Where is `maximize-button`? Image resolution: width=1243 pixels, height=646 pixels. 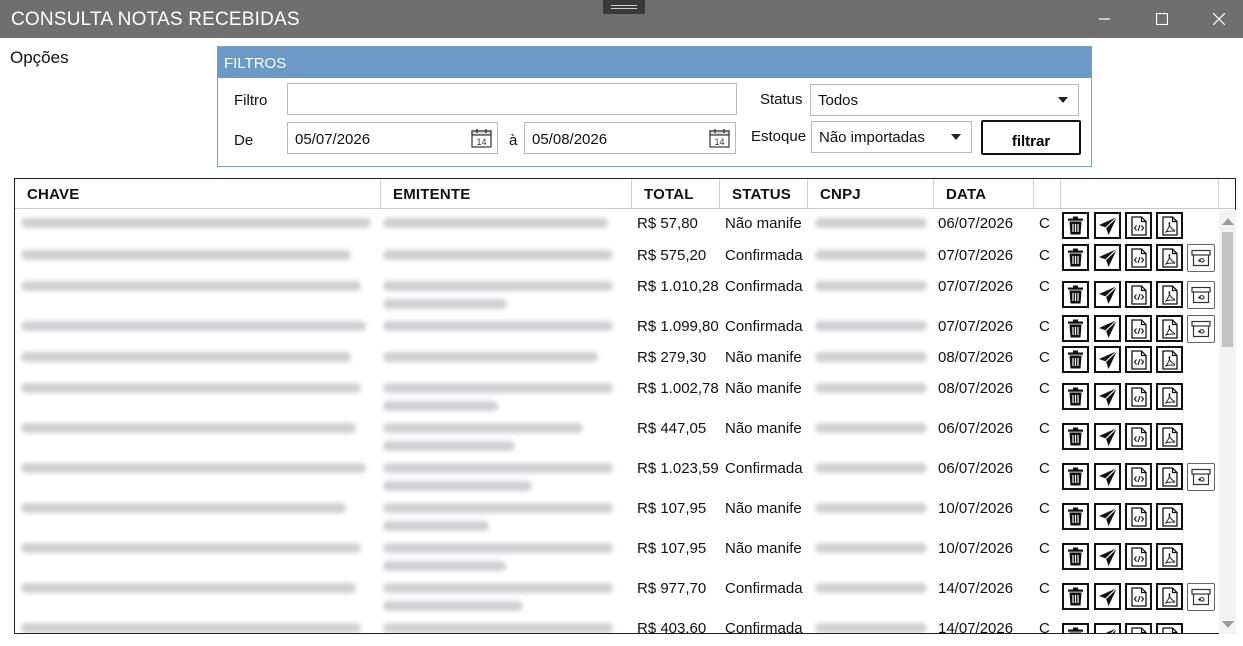 maximize-button is located at coordinates (1162, 19).